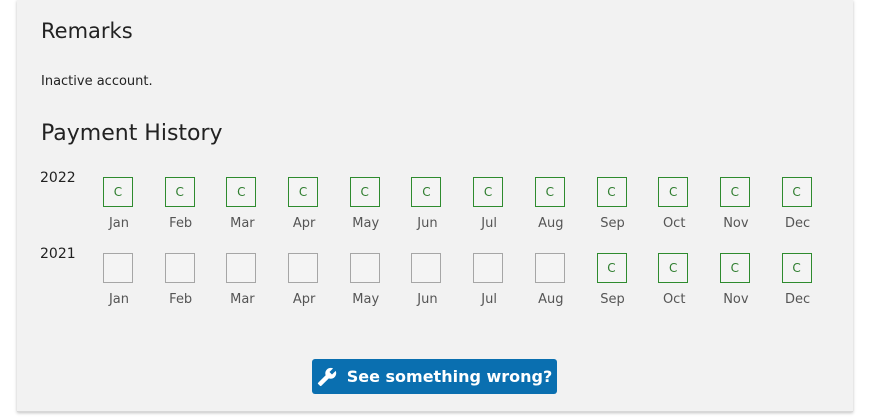  What do you see at coordinates (565, 200) in the screenshot?
I see `month-cell: C Aug` at bounding box center [565, 200].